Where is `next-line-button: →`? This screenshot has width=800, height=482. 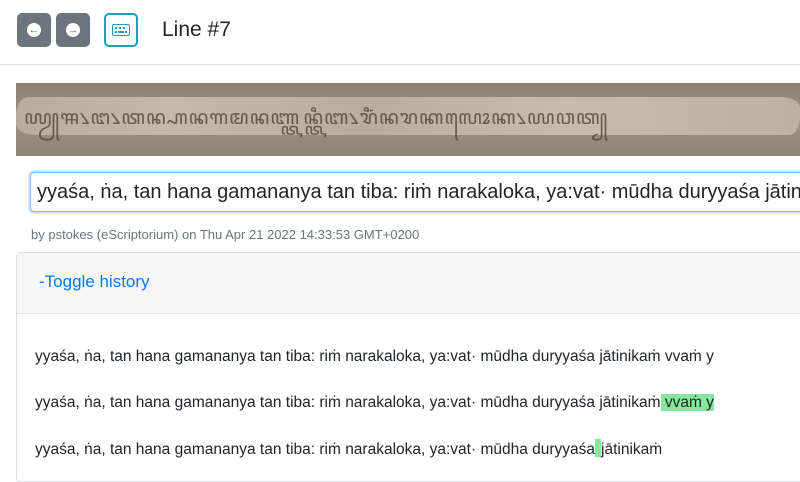
next-line-button: → is located at coordinates (73, 30).